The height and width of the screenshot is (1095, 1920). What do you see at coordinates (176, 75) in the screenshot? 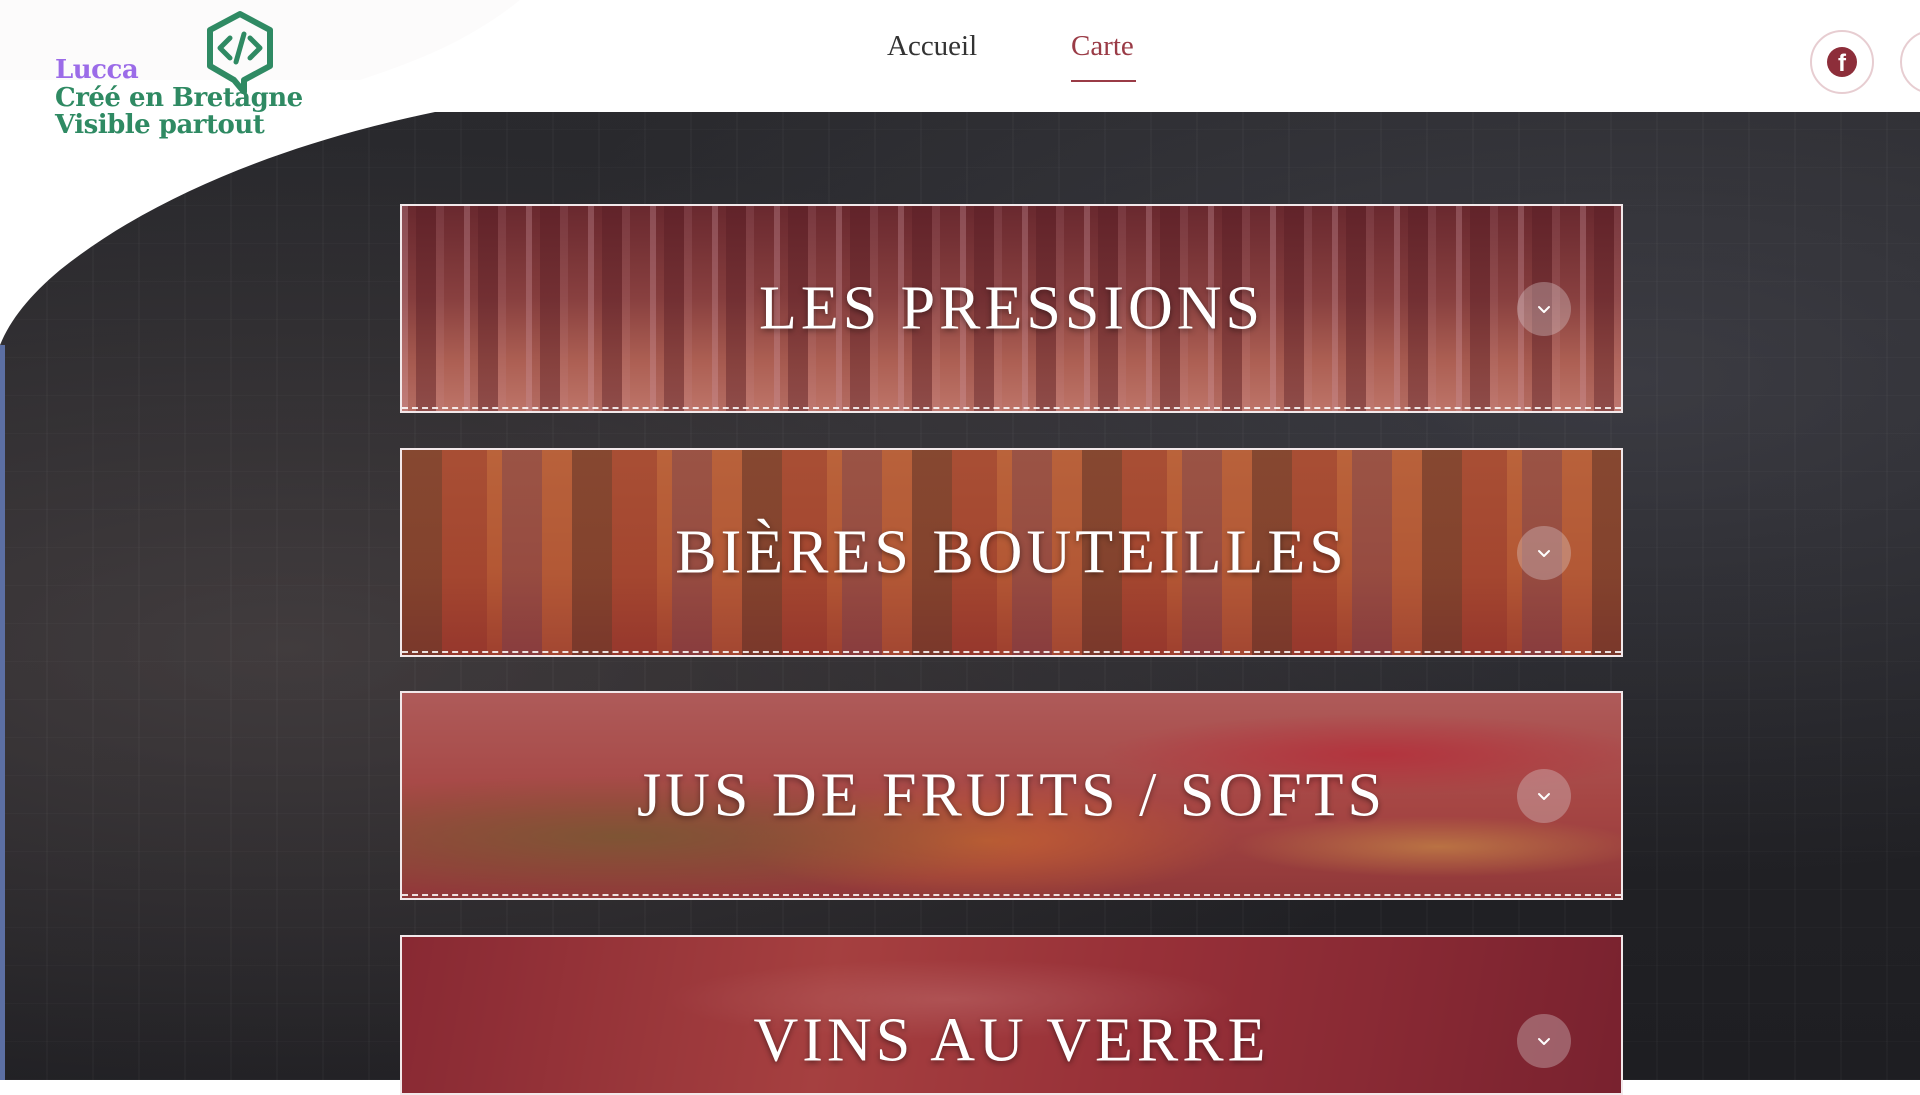
I see `site-logo: Lucca Créé en Bretagne Visible partout` at bounding box center [176, 75].